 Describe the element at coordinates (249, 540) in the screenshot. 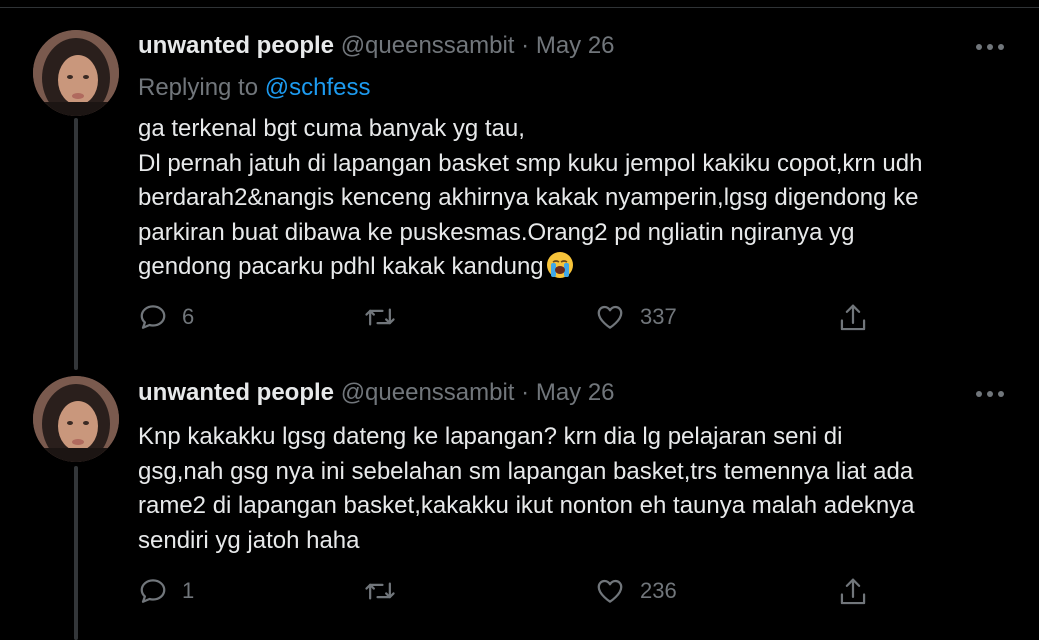

I see `text-line: sendiri yg jatoh haha` at that location.